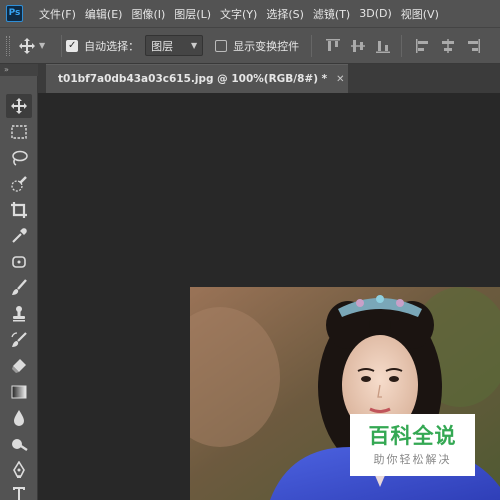 This screenshot has width=500, height=500. Describe the element at coordinates (112, 46) in the screenshot. I see `auto-select-label: 自动选择：` at that location.